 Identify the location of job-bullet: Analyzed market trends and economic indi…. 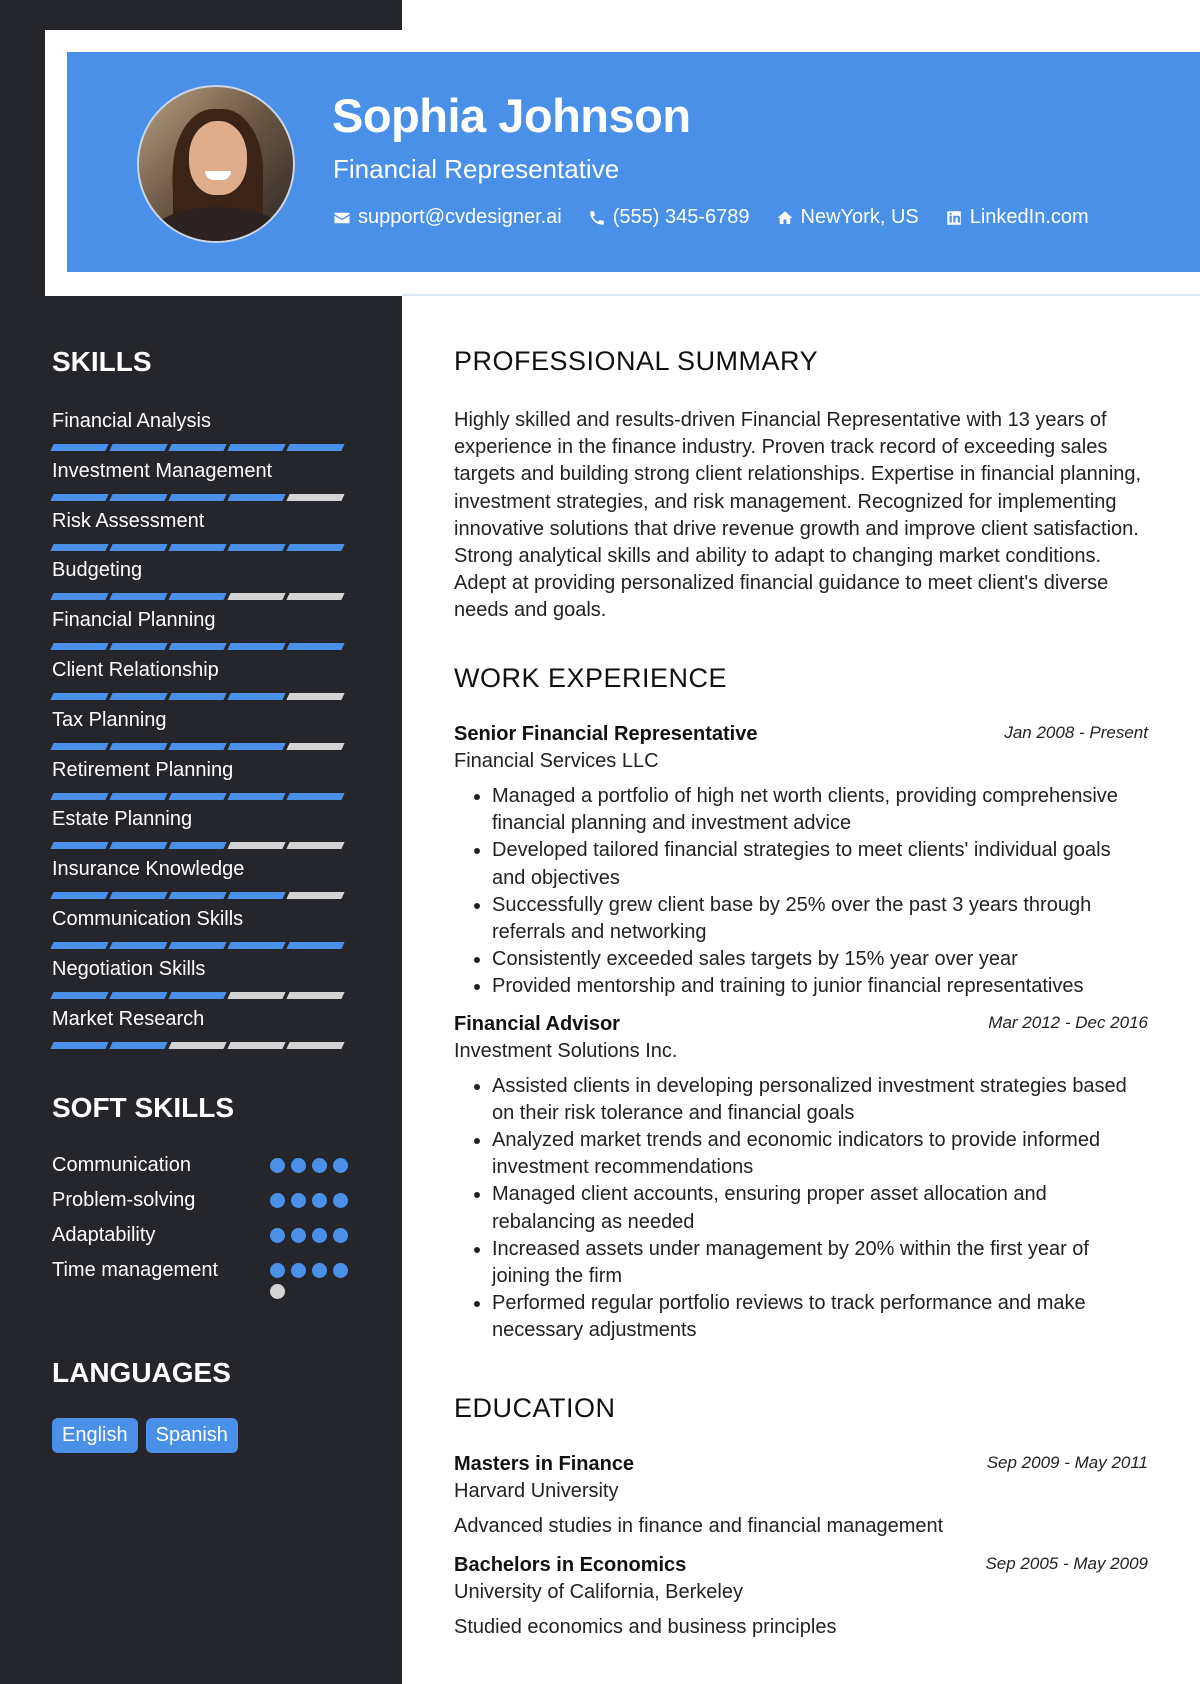
(820, 1154).